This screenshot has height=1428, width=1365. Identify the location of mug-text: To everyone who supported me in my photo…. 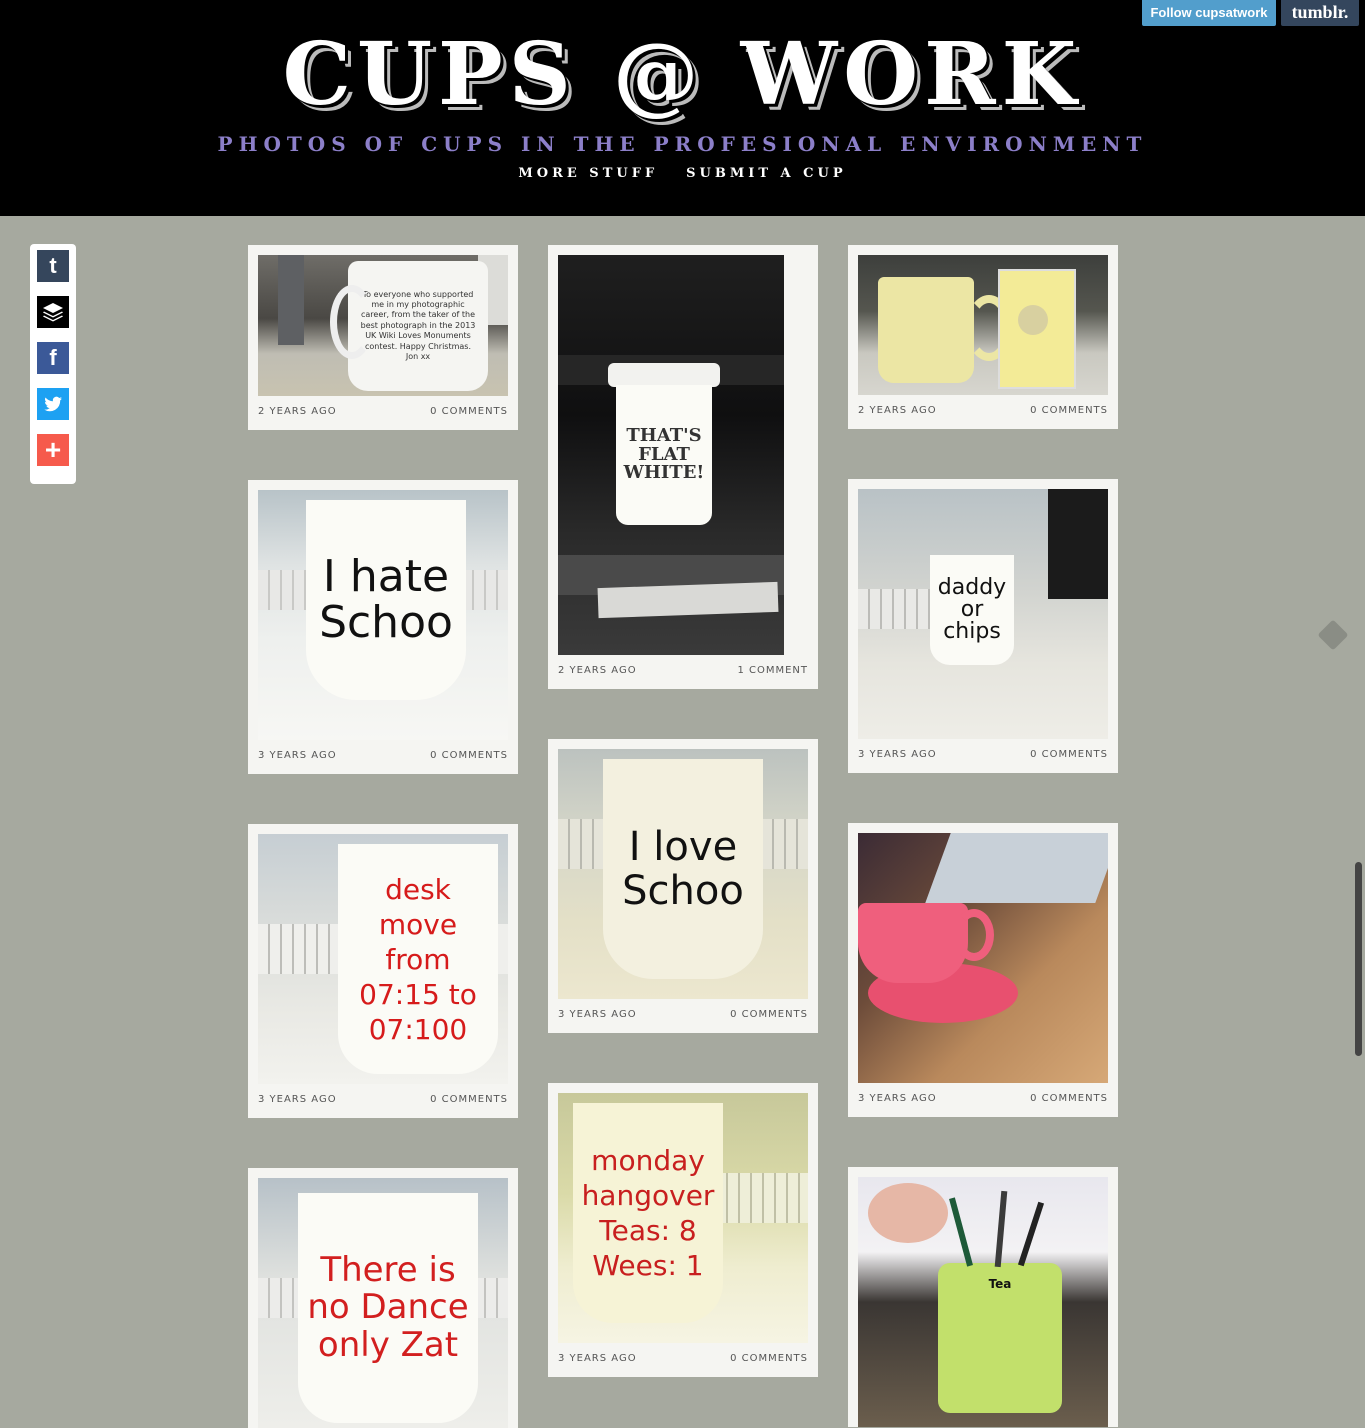
(418, 325).